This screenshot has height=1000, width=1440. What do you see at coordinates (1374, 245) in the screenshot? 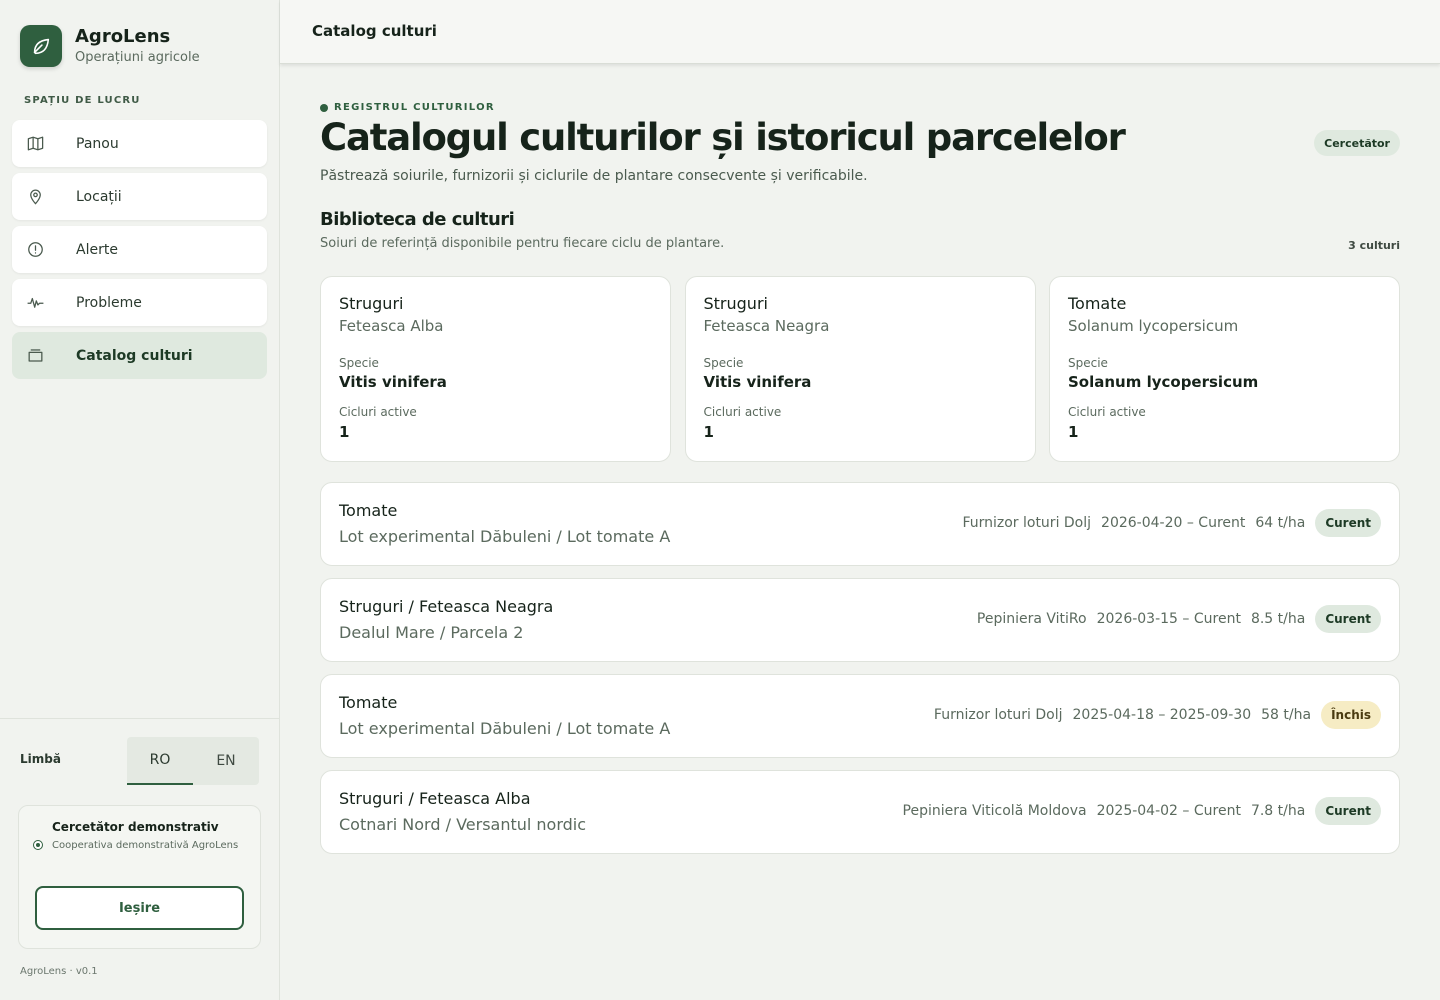
I see `library-count: 3 culturi` at bounding box center [1374, 245].